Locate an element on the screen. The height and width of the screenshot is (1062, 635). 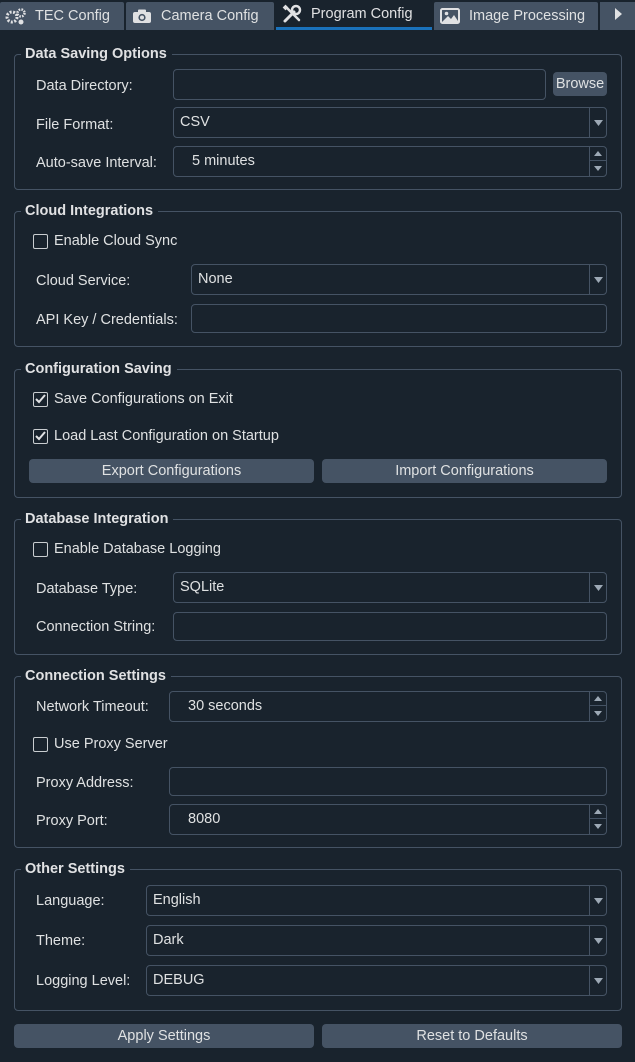
file-format-select: CSV is located at coordinates (390, 122).